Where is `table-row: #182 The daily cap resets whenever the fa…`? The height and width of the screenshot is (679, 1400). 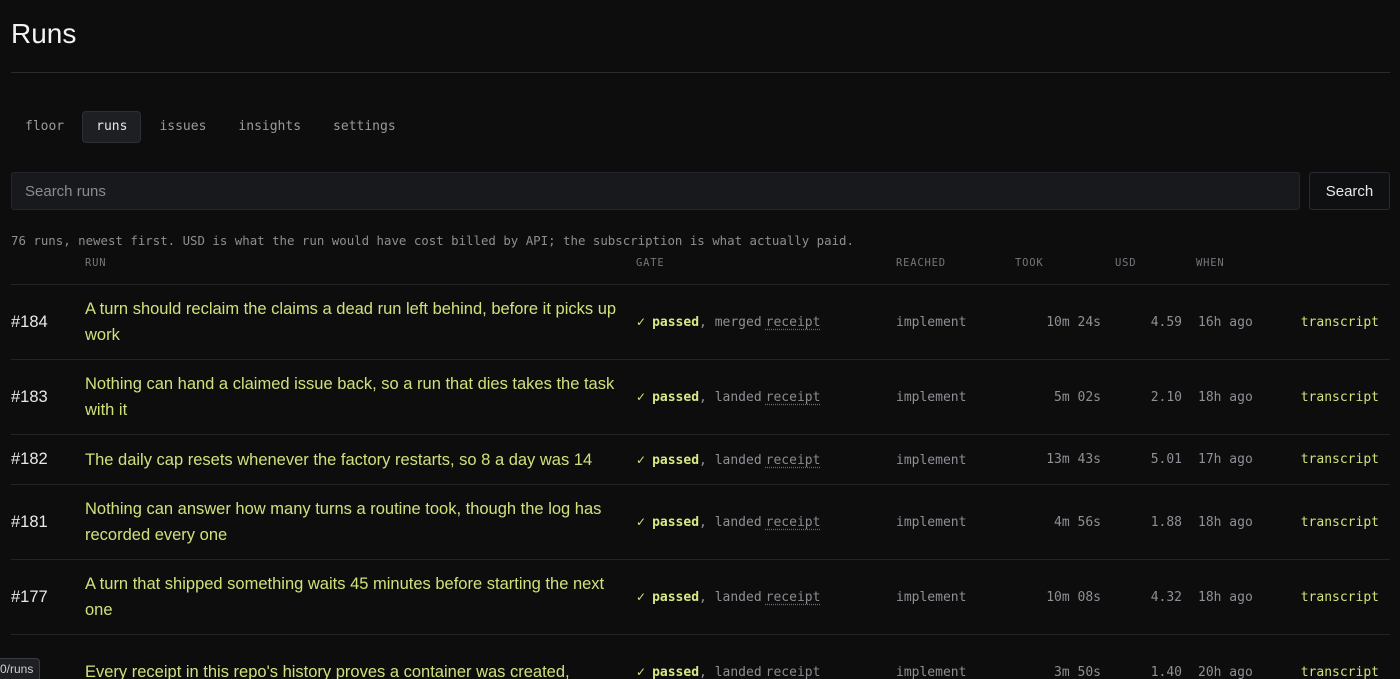 table-row: #182 The daily cap resets whenever the fa… is located at coordinates (700, 459).